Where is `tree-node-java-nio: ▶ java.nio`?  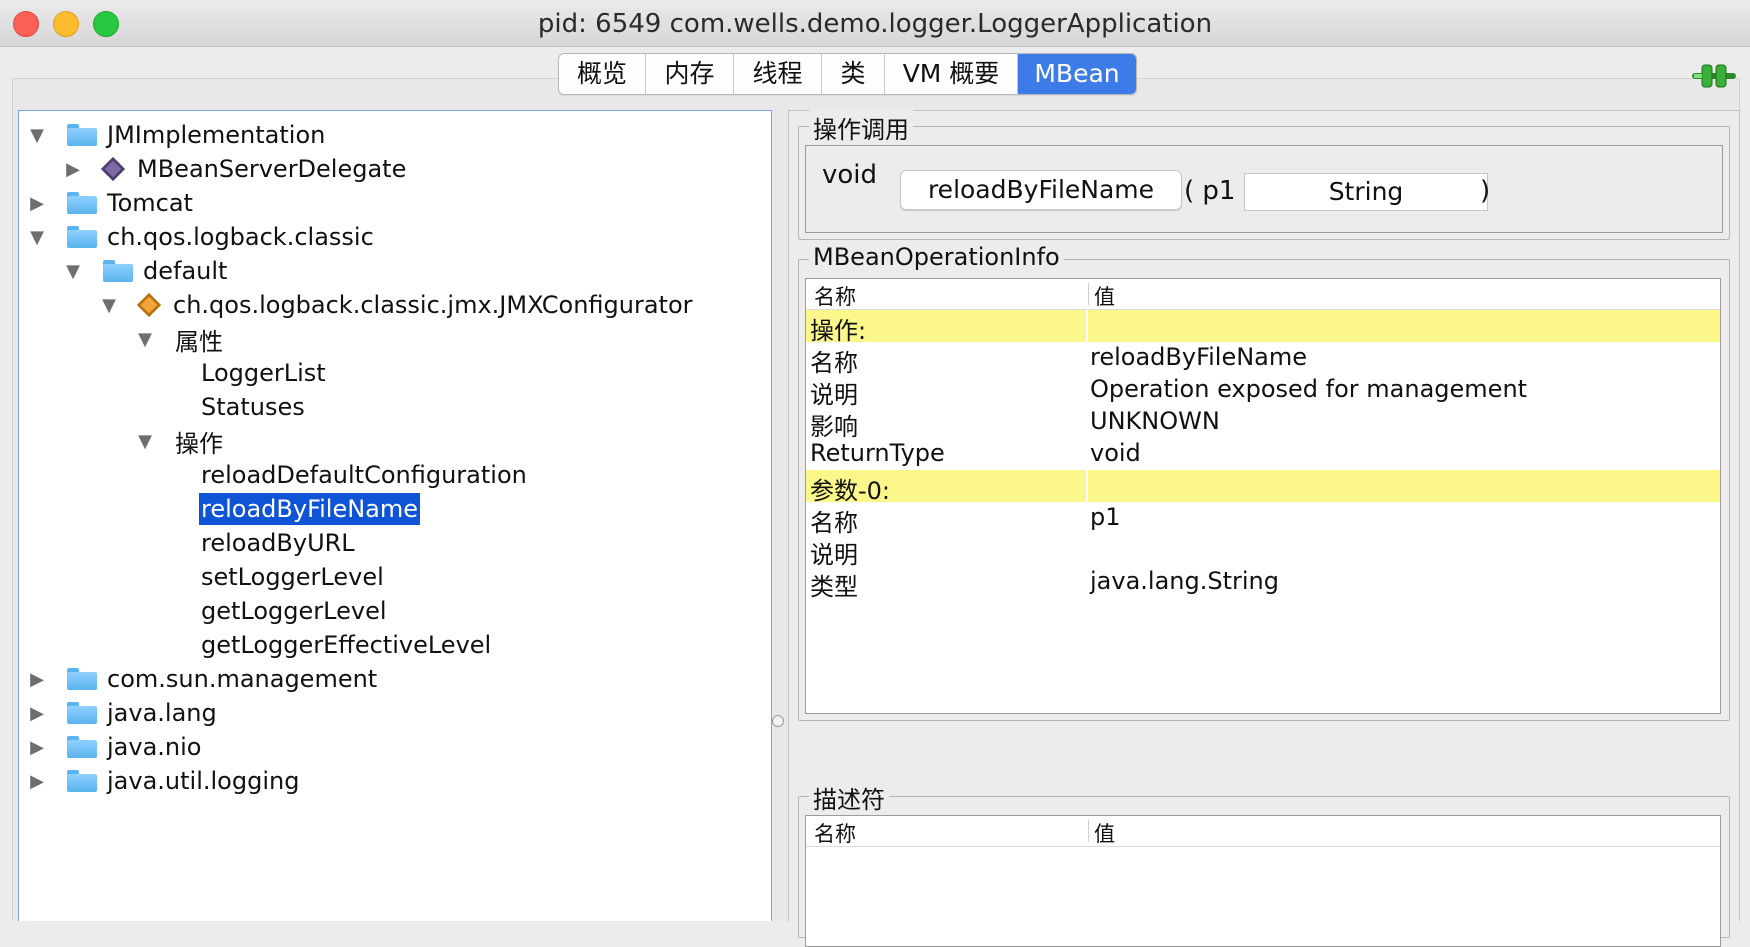 tree-node-java-nio: ▶ java.nio is located at coordinates (114, 747).